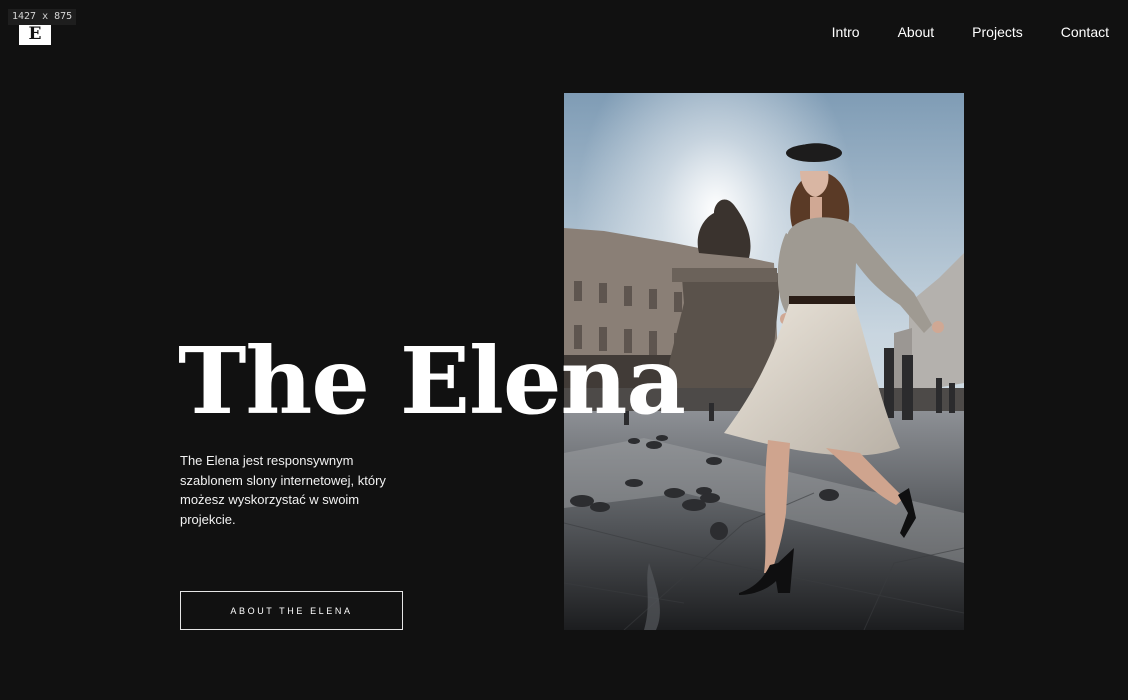  What do you see at coordinates (291, 610) in the screenshot?
I see `about-the-elena-button: ABOUT THE ELENA` at bounding box center [291, 610].